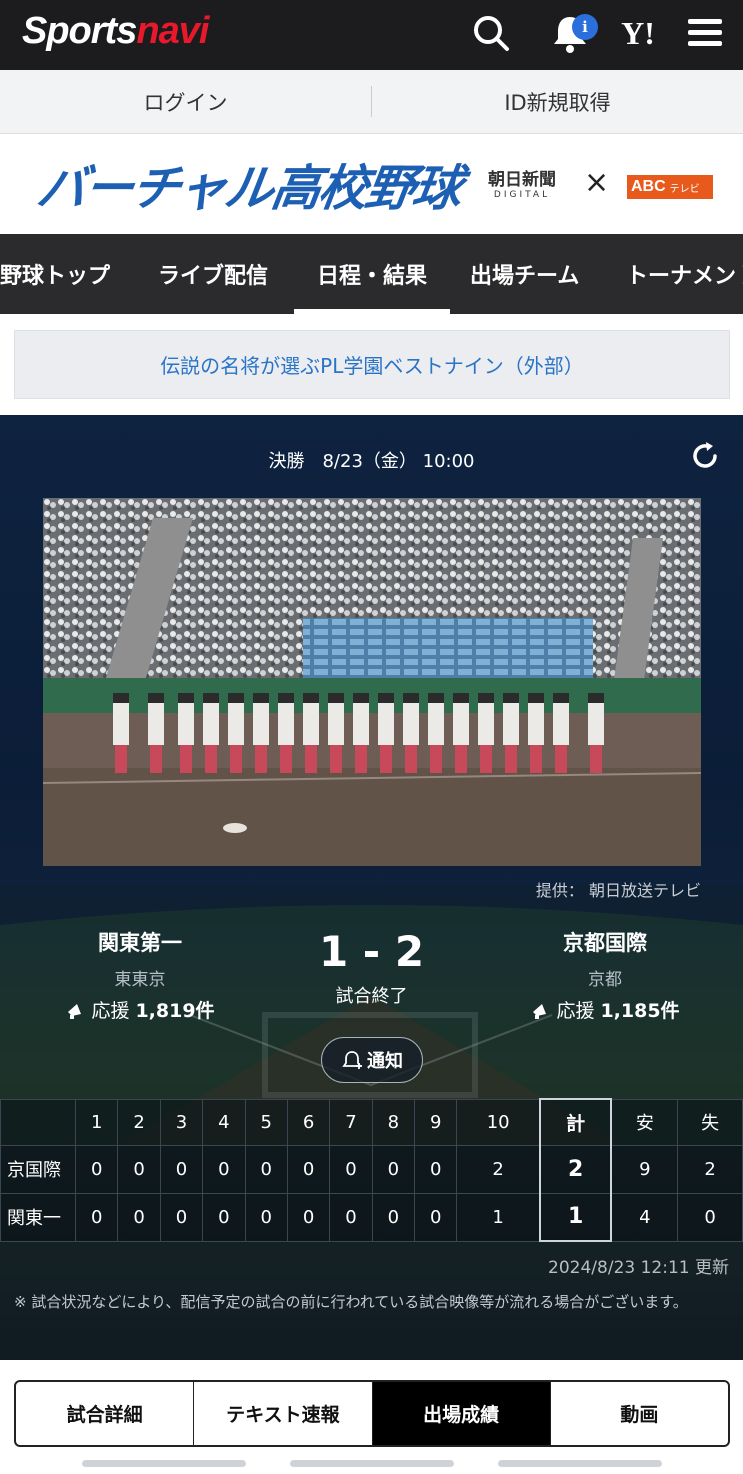 The width and height of the screenshot is (743, 1474). What do you see at coordinates (140, 975) in the screenshot?
I see `home-team: 関東第一 東東京 応援 1,819件` at bounding box center [140, 975].